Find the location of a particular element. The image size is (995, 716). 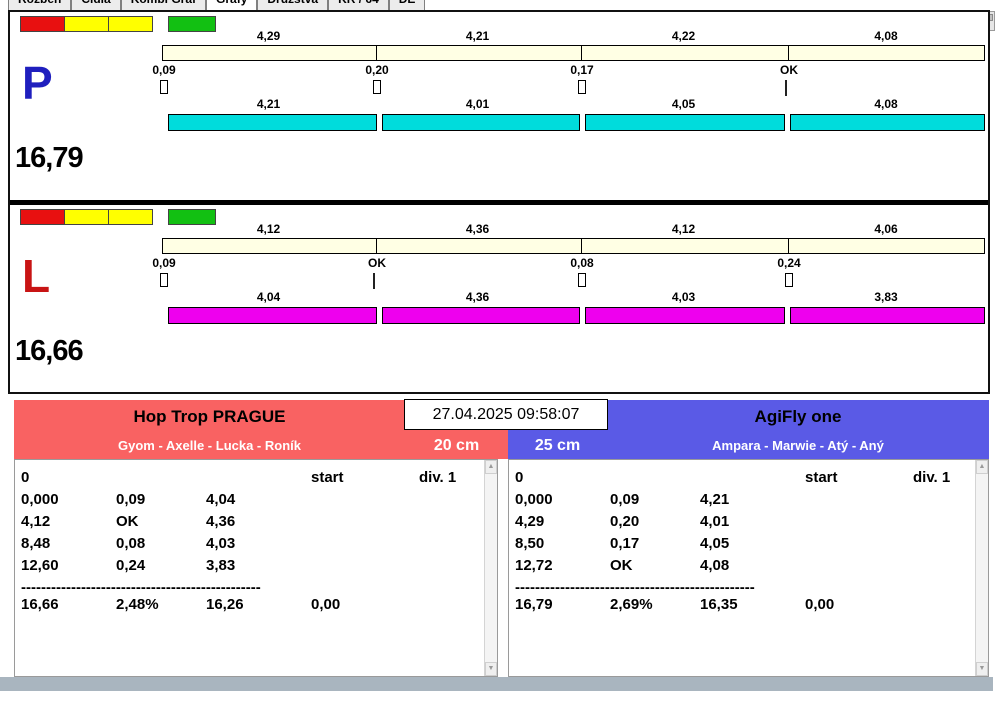

split-time-top: 4,08 is located at coordinates (886, 36).